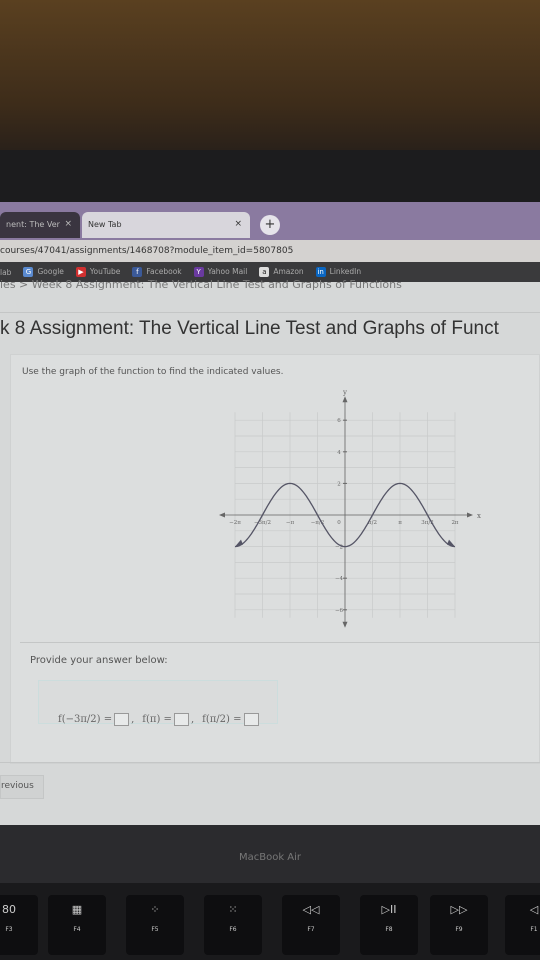 Image resolution: width=540 pixels, height=960 pixels. Describe the element at coordinates (233, 925) in the screenshot. I see `key-f6: ⁙ F6` at that location.